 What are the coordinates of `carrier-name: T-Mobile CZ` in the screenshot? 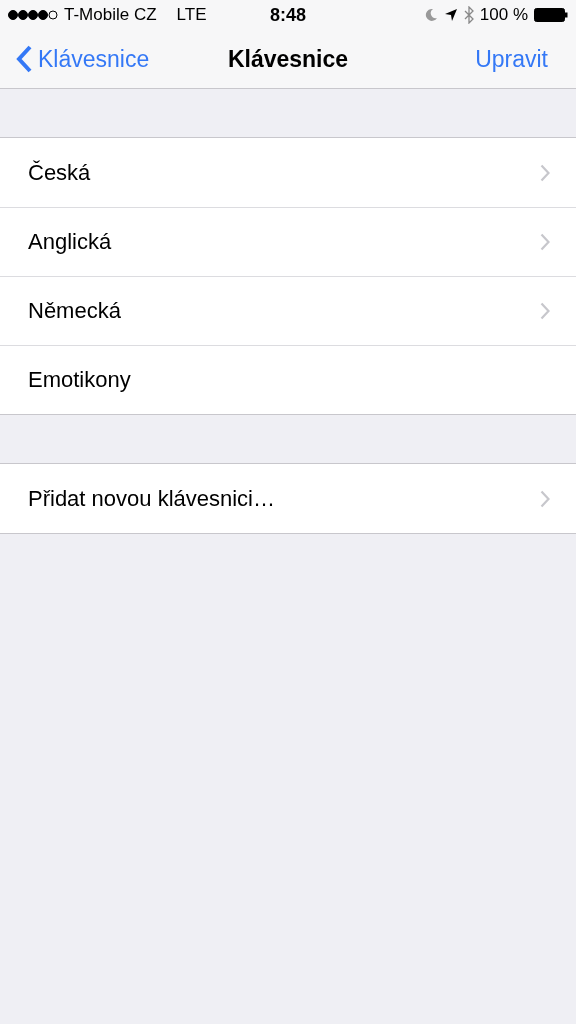 It's located at (110, 15).